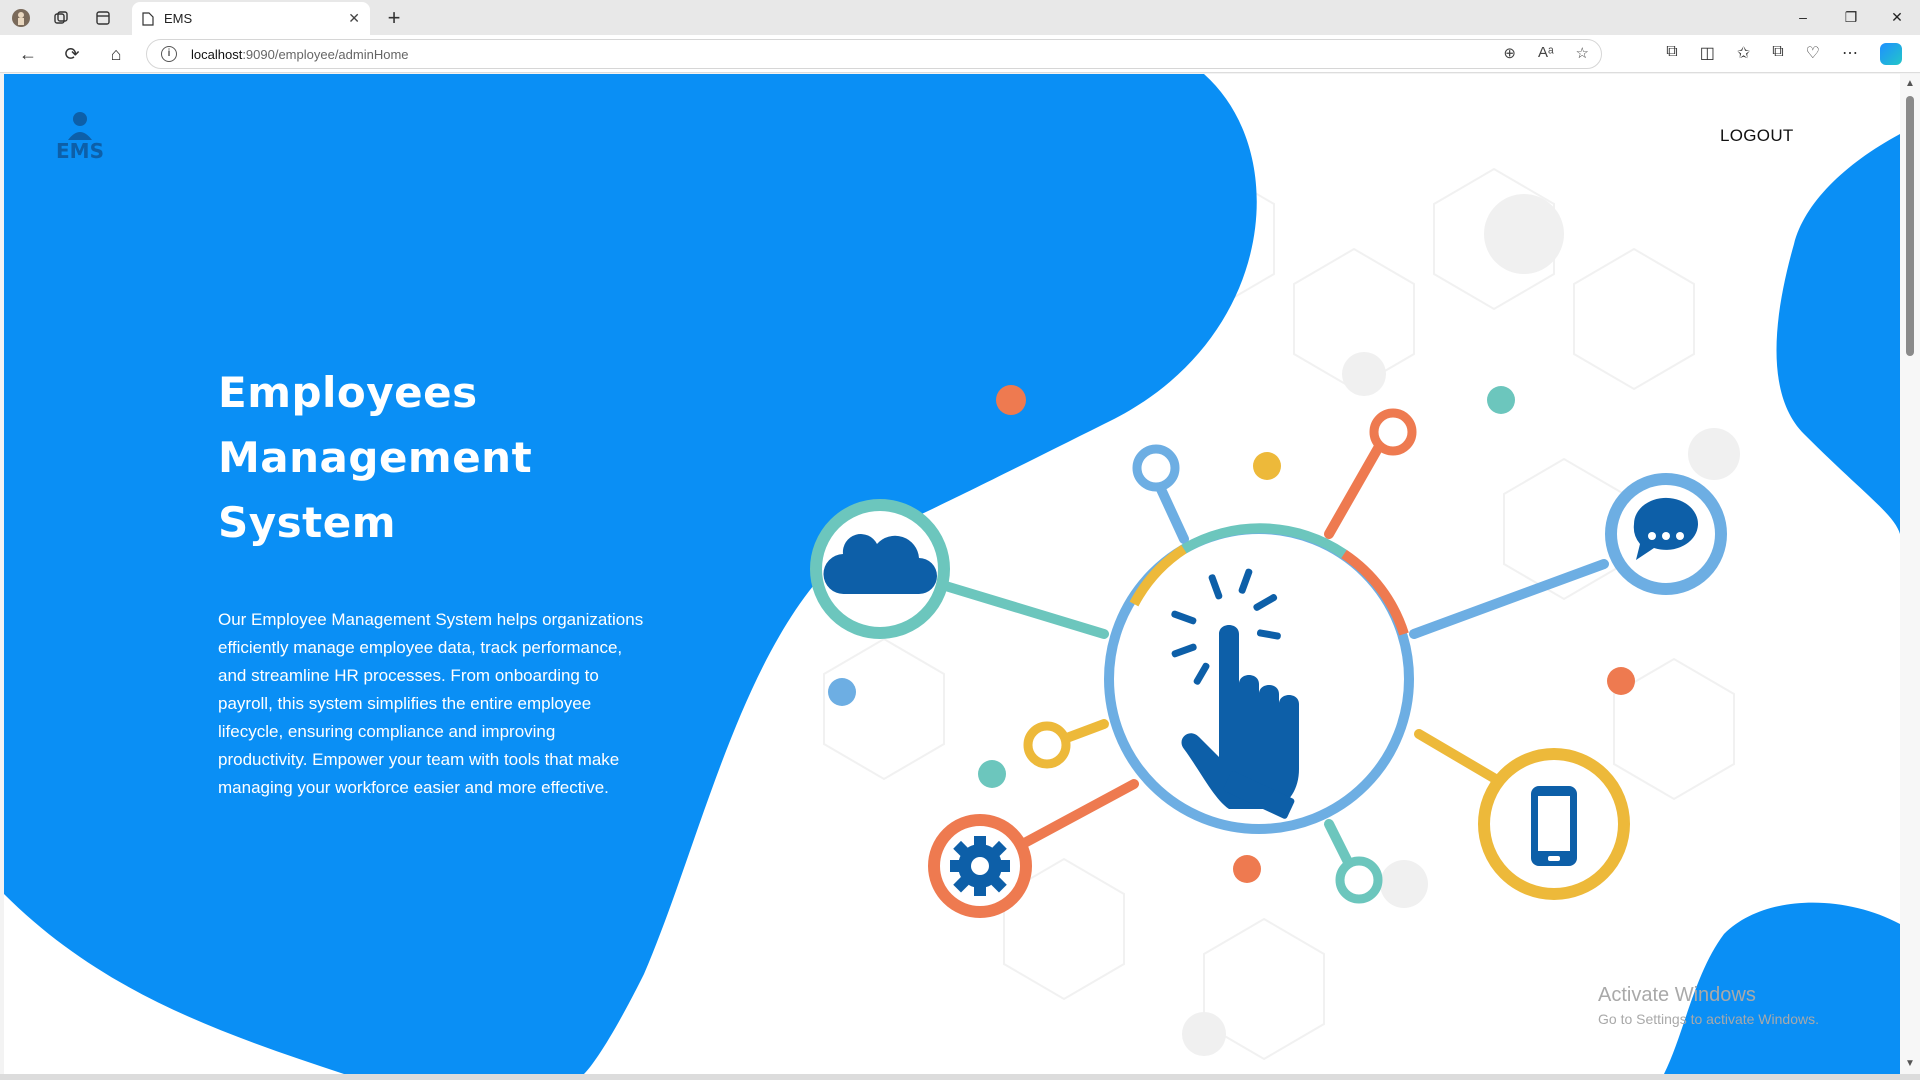 This screenshot has height=1080, width=1920. What do you see at coordinates (1546, 53) in the screenshot?
I see `read-aloud-icon: Aᵃ` at bounding box center [1546, 53].